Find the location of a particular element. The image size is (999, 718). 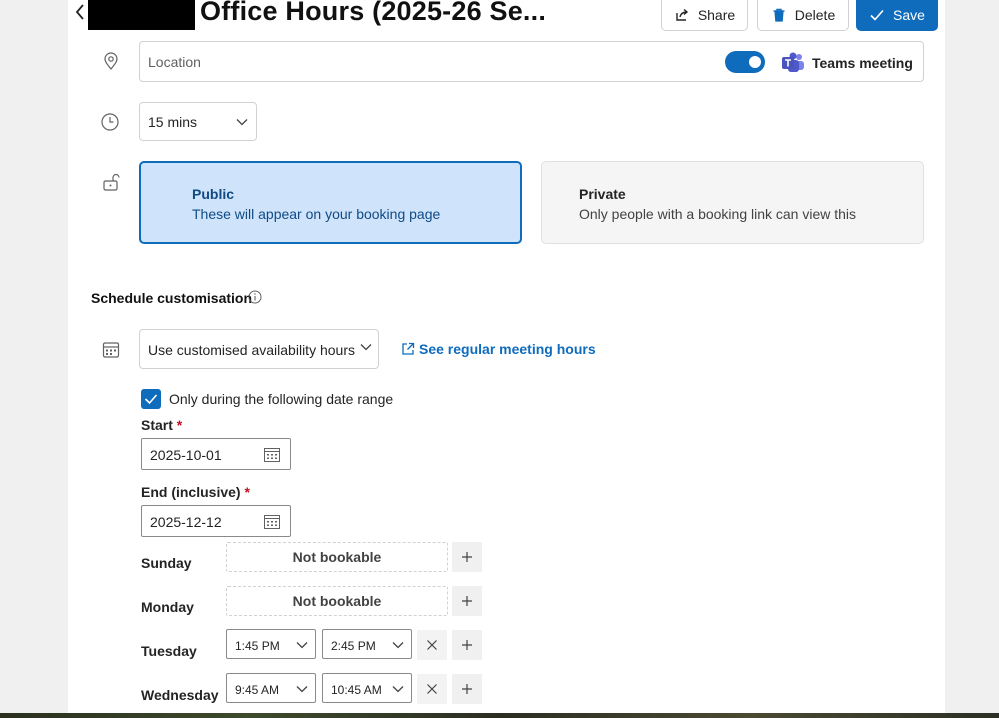

share-button: Share is located at coordinates (704, 15).